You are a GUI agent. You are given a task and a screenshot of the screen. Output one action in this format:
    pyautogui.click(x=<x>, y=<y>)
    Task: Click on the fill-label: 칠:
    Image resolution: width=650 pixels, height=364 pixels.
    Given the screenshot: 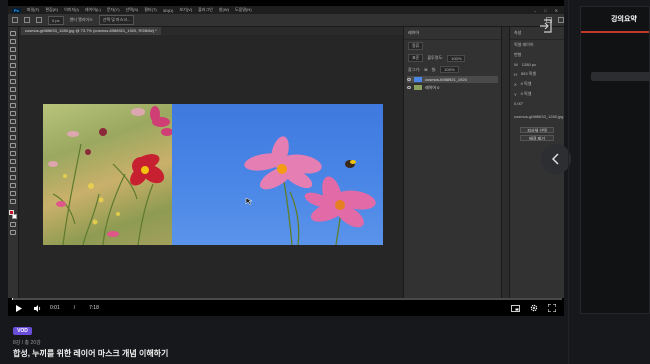 What is the action you would take?
    pyautogui.click(x=434, y=69)
    